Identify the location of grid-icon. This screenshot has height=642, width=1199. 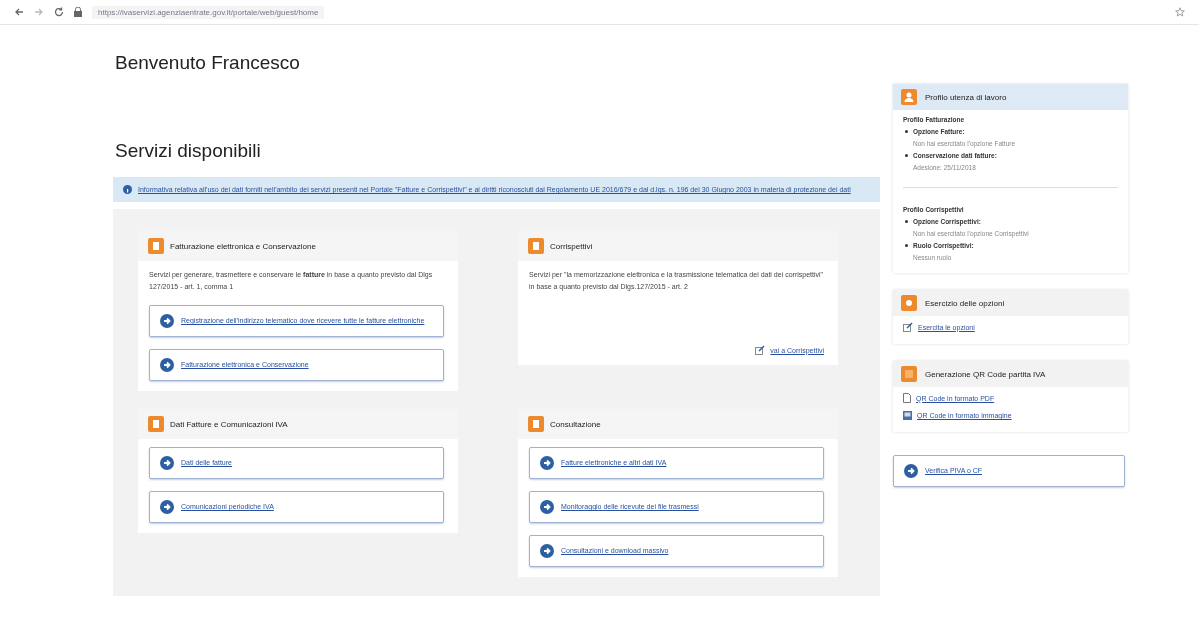
(909, 374).